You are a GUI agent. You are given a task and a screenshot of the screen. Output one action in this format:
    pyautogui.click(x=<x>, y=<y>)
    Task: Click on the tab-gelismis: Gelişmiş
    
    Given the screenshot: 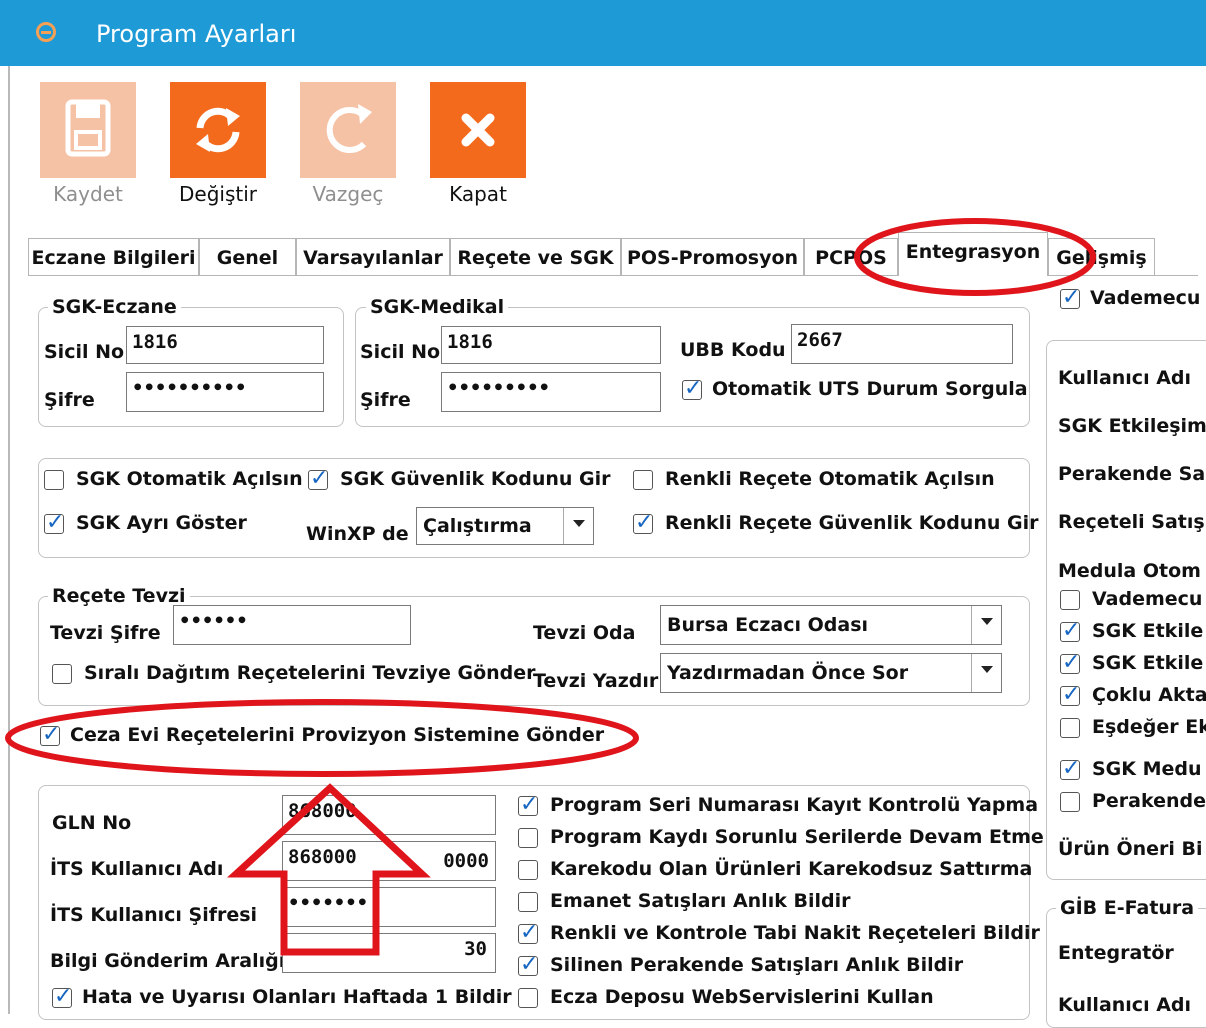 What is the action you would take?
    pyautogui.click(x=1101, y=257)
    